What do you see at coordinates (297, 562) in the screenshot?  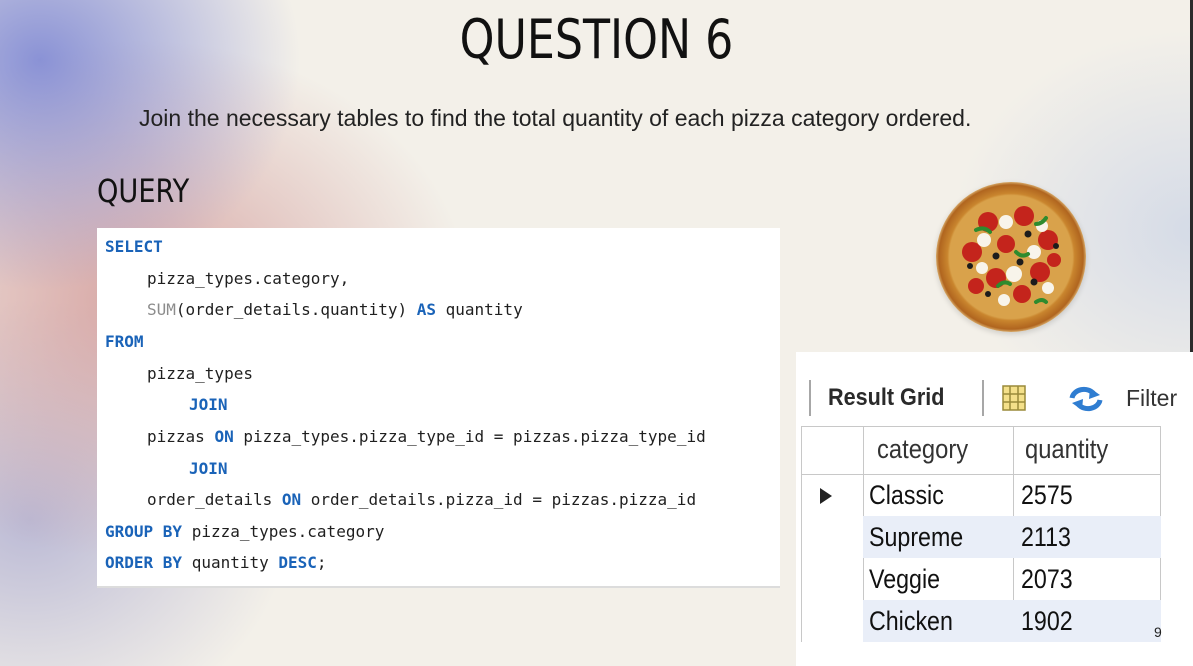 I see `code-keyword: DESC` at bounding box center [297, 562].